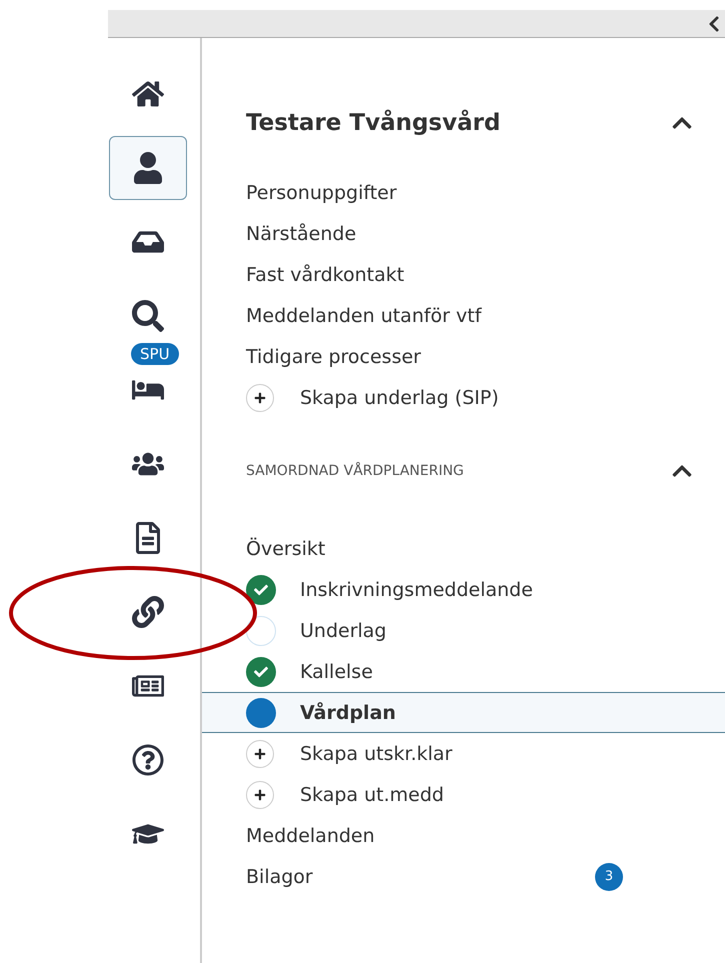  What do you see at coordinates (148, 760) in the screenshot?
I see `help-icon` at bounding box center [148, 760].